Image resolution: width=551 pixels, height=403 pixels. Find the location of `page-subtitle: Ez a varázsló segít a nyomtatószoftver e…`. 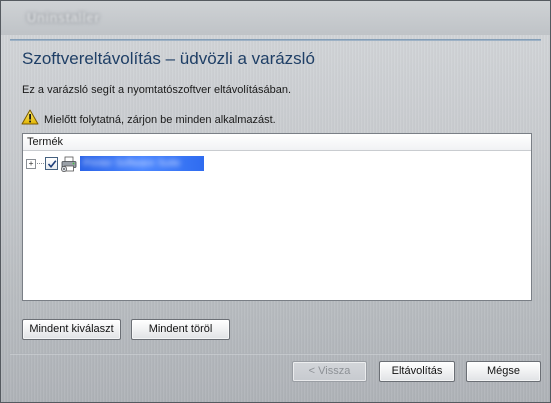

page-subtitle: Ez a varázsló segít a nyomtatószoftver e… is located at coordinates (157, 90).